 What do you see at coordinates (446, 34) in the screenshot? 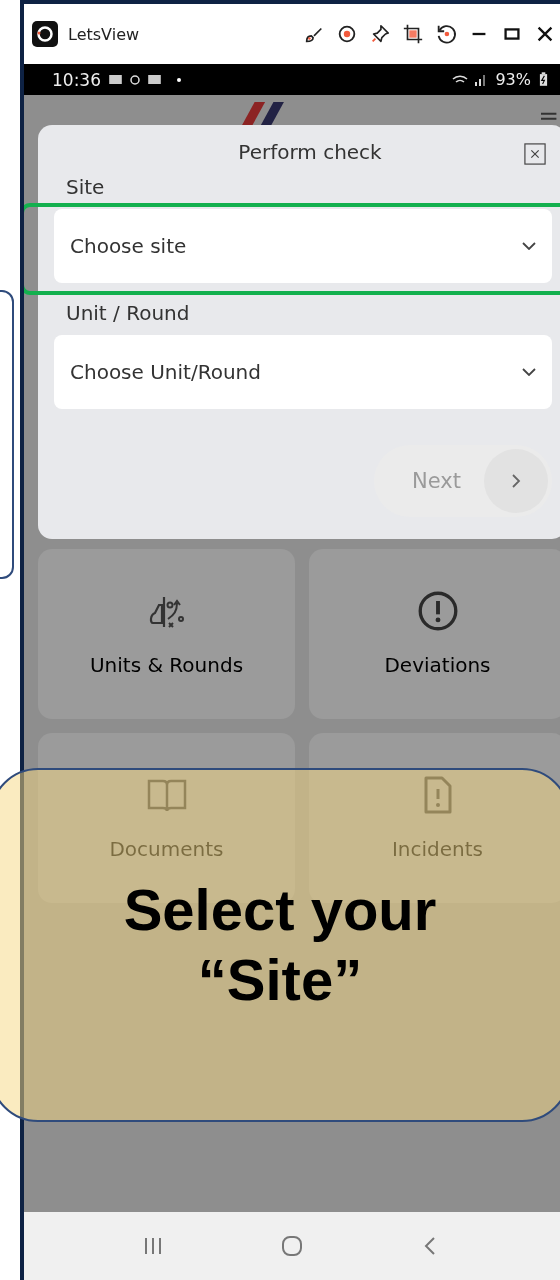
I see `rotate-icon` at bounding box center [446, 34].